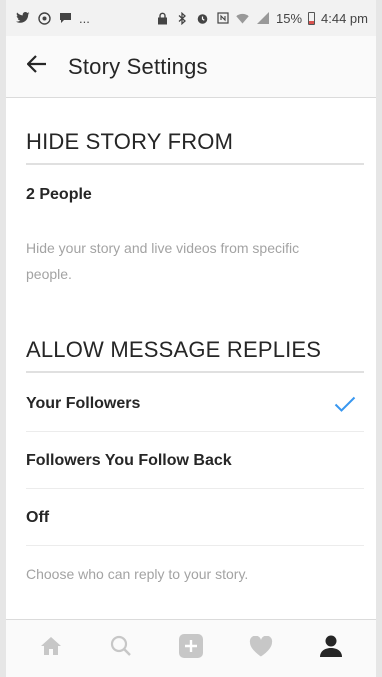 Image resolution: width=382 pixels, height=677 pixels. Describe the element at coordinates (44, 18) in the screenshot. I see `messenger-icon` at that location.